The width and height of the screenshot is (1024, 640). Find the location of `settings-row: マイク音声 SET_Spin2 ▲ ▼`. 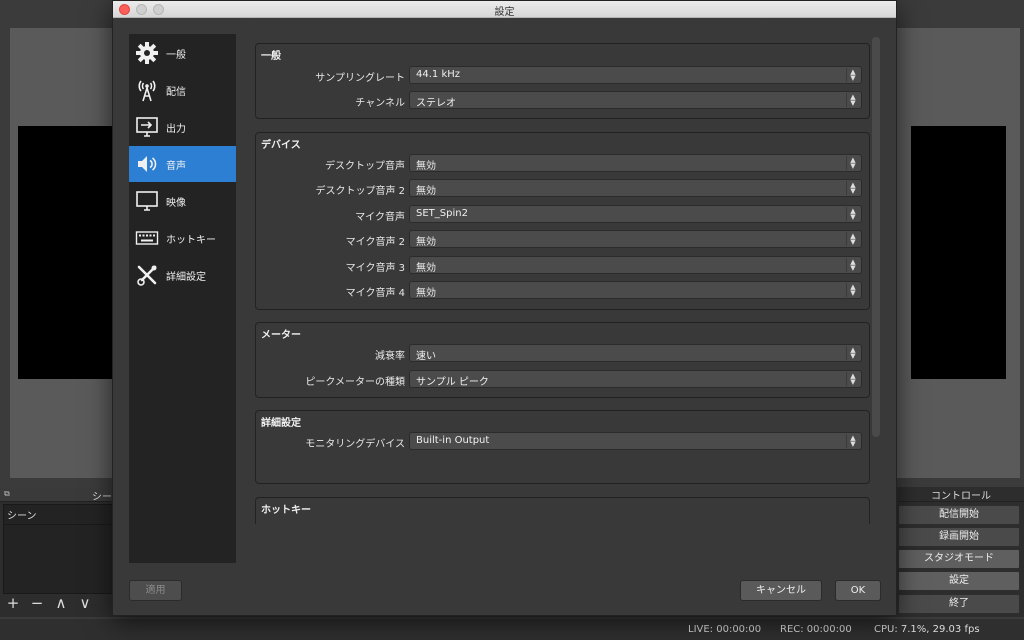

settings-row: マイク音声 SET_Spin2 ▲ ▼ is located at coordinates (563, 214).